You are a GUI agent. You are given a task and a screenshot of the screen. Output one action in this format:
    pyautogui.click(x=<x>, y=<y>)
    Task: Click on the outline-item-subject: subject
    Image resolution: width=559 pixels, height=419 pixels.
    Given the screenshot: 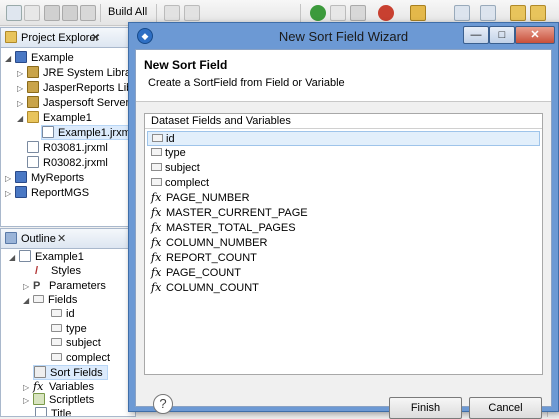 What is the action you would take?
    pyautogui.click(x=76, y=343)
    